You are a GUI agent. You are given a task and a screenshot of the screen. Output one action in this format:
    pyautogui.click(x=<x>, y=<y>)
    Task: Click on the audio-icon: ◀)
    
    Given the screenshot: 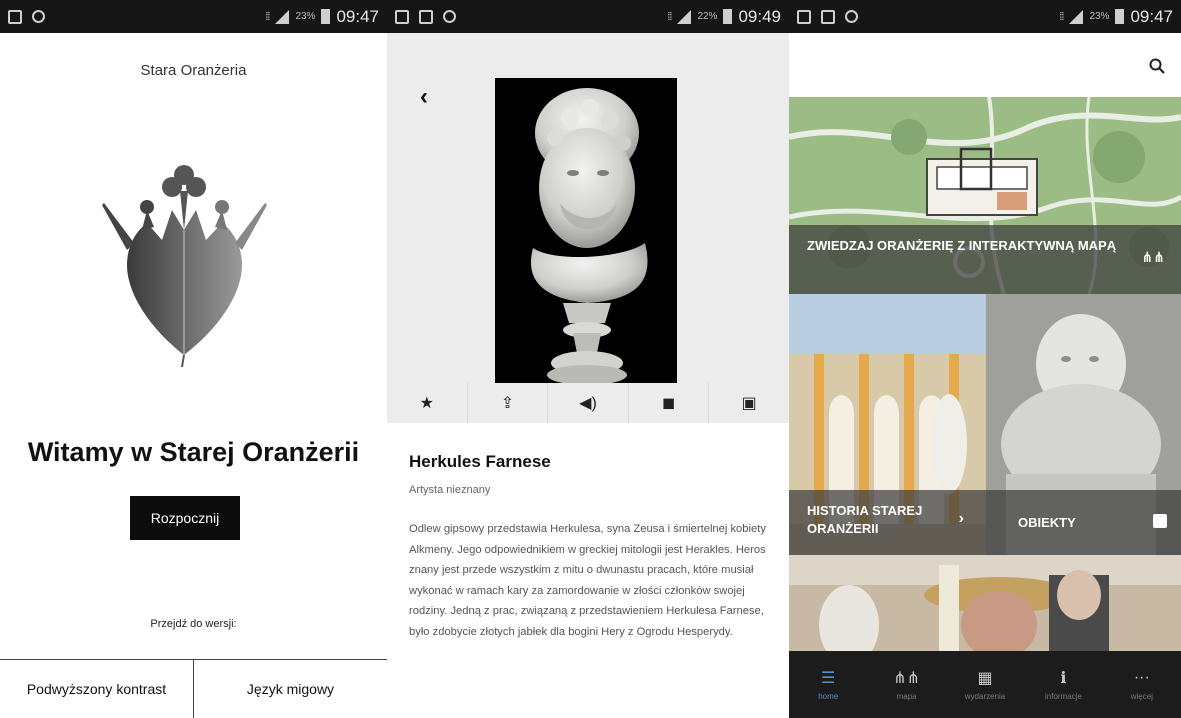 What is the action you would take?
    pyautogui.click(x=587, y=403)
    